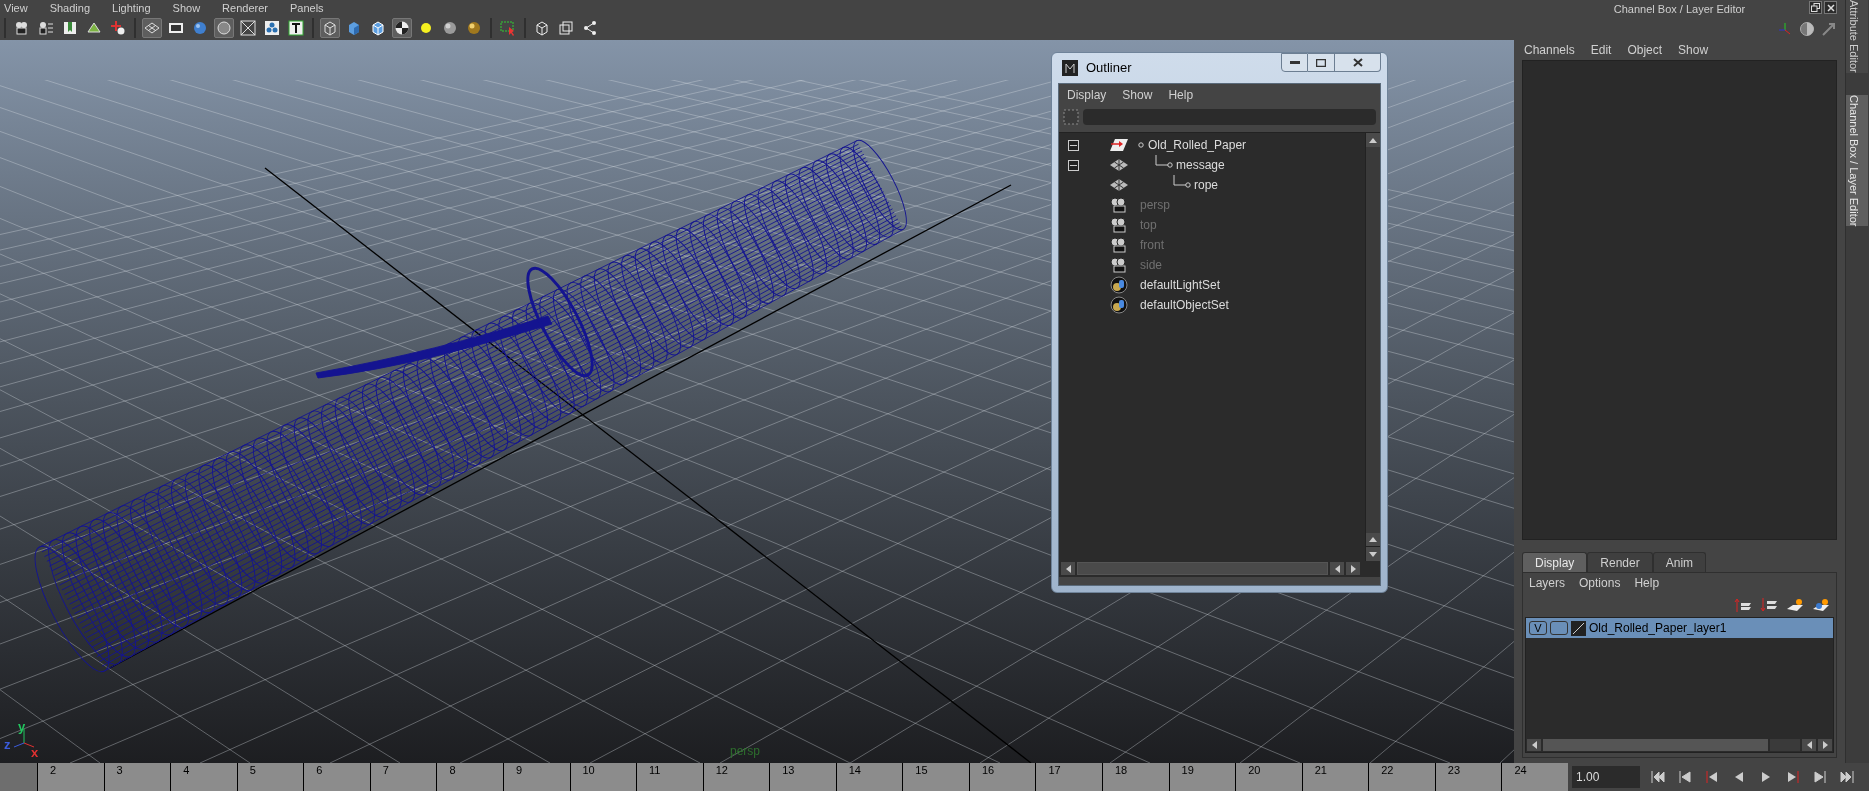 This screenshot has height=791, width=1869. What do you see at coordinates (1087, 95) in the screenshot?
I see `menu-item: Display` at bounding box center [1087, 95].